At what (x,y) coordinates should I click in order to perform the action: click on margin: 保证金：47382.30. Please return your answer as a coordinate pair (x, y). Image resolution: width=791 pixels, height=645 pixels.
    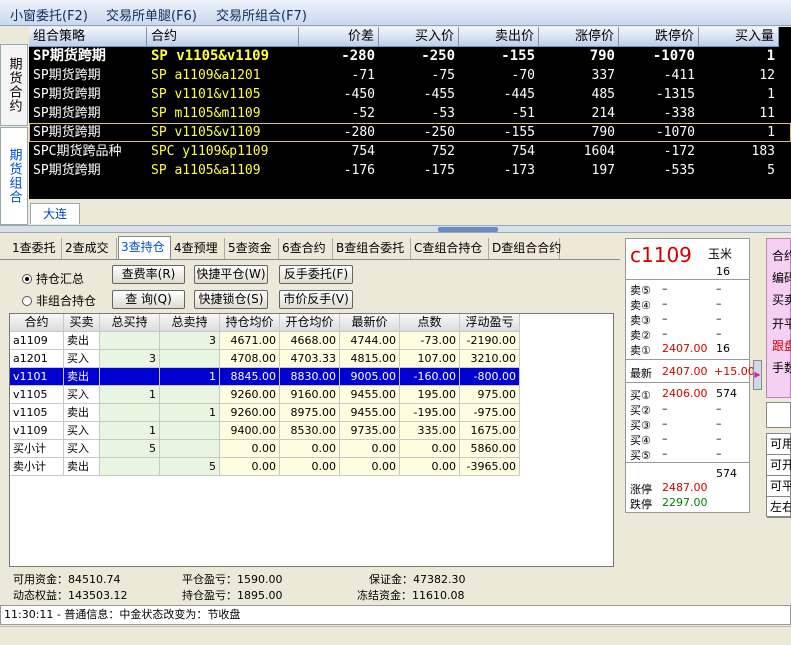
    Looking at the image, I should click on (417, 579).